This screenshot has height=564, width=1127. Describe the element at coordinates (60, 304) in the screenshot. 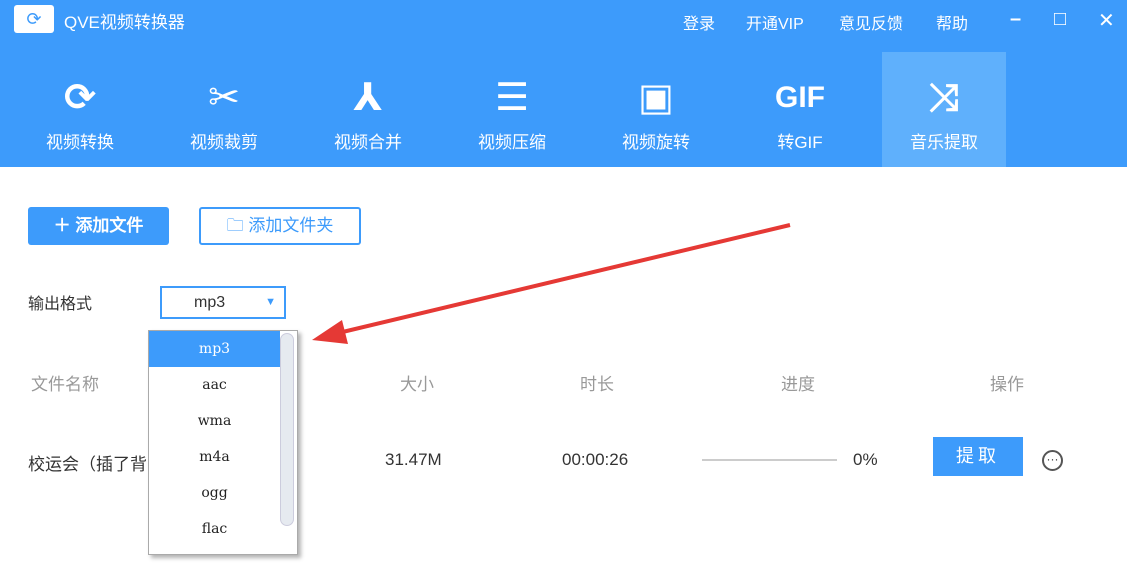

I see `output-format-label: 输出格式` at that location.